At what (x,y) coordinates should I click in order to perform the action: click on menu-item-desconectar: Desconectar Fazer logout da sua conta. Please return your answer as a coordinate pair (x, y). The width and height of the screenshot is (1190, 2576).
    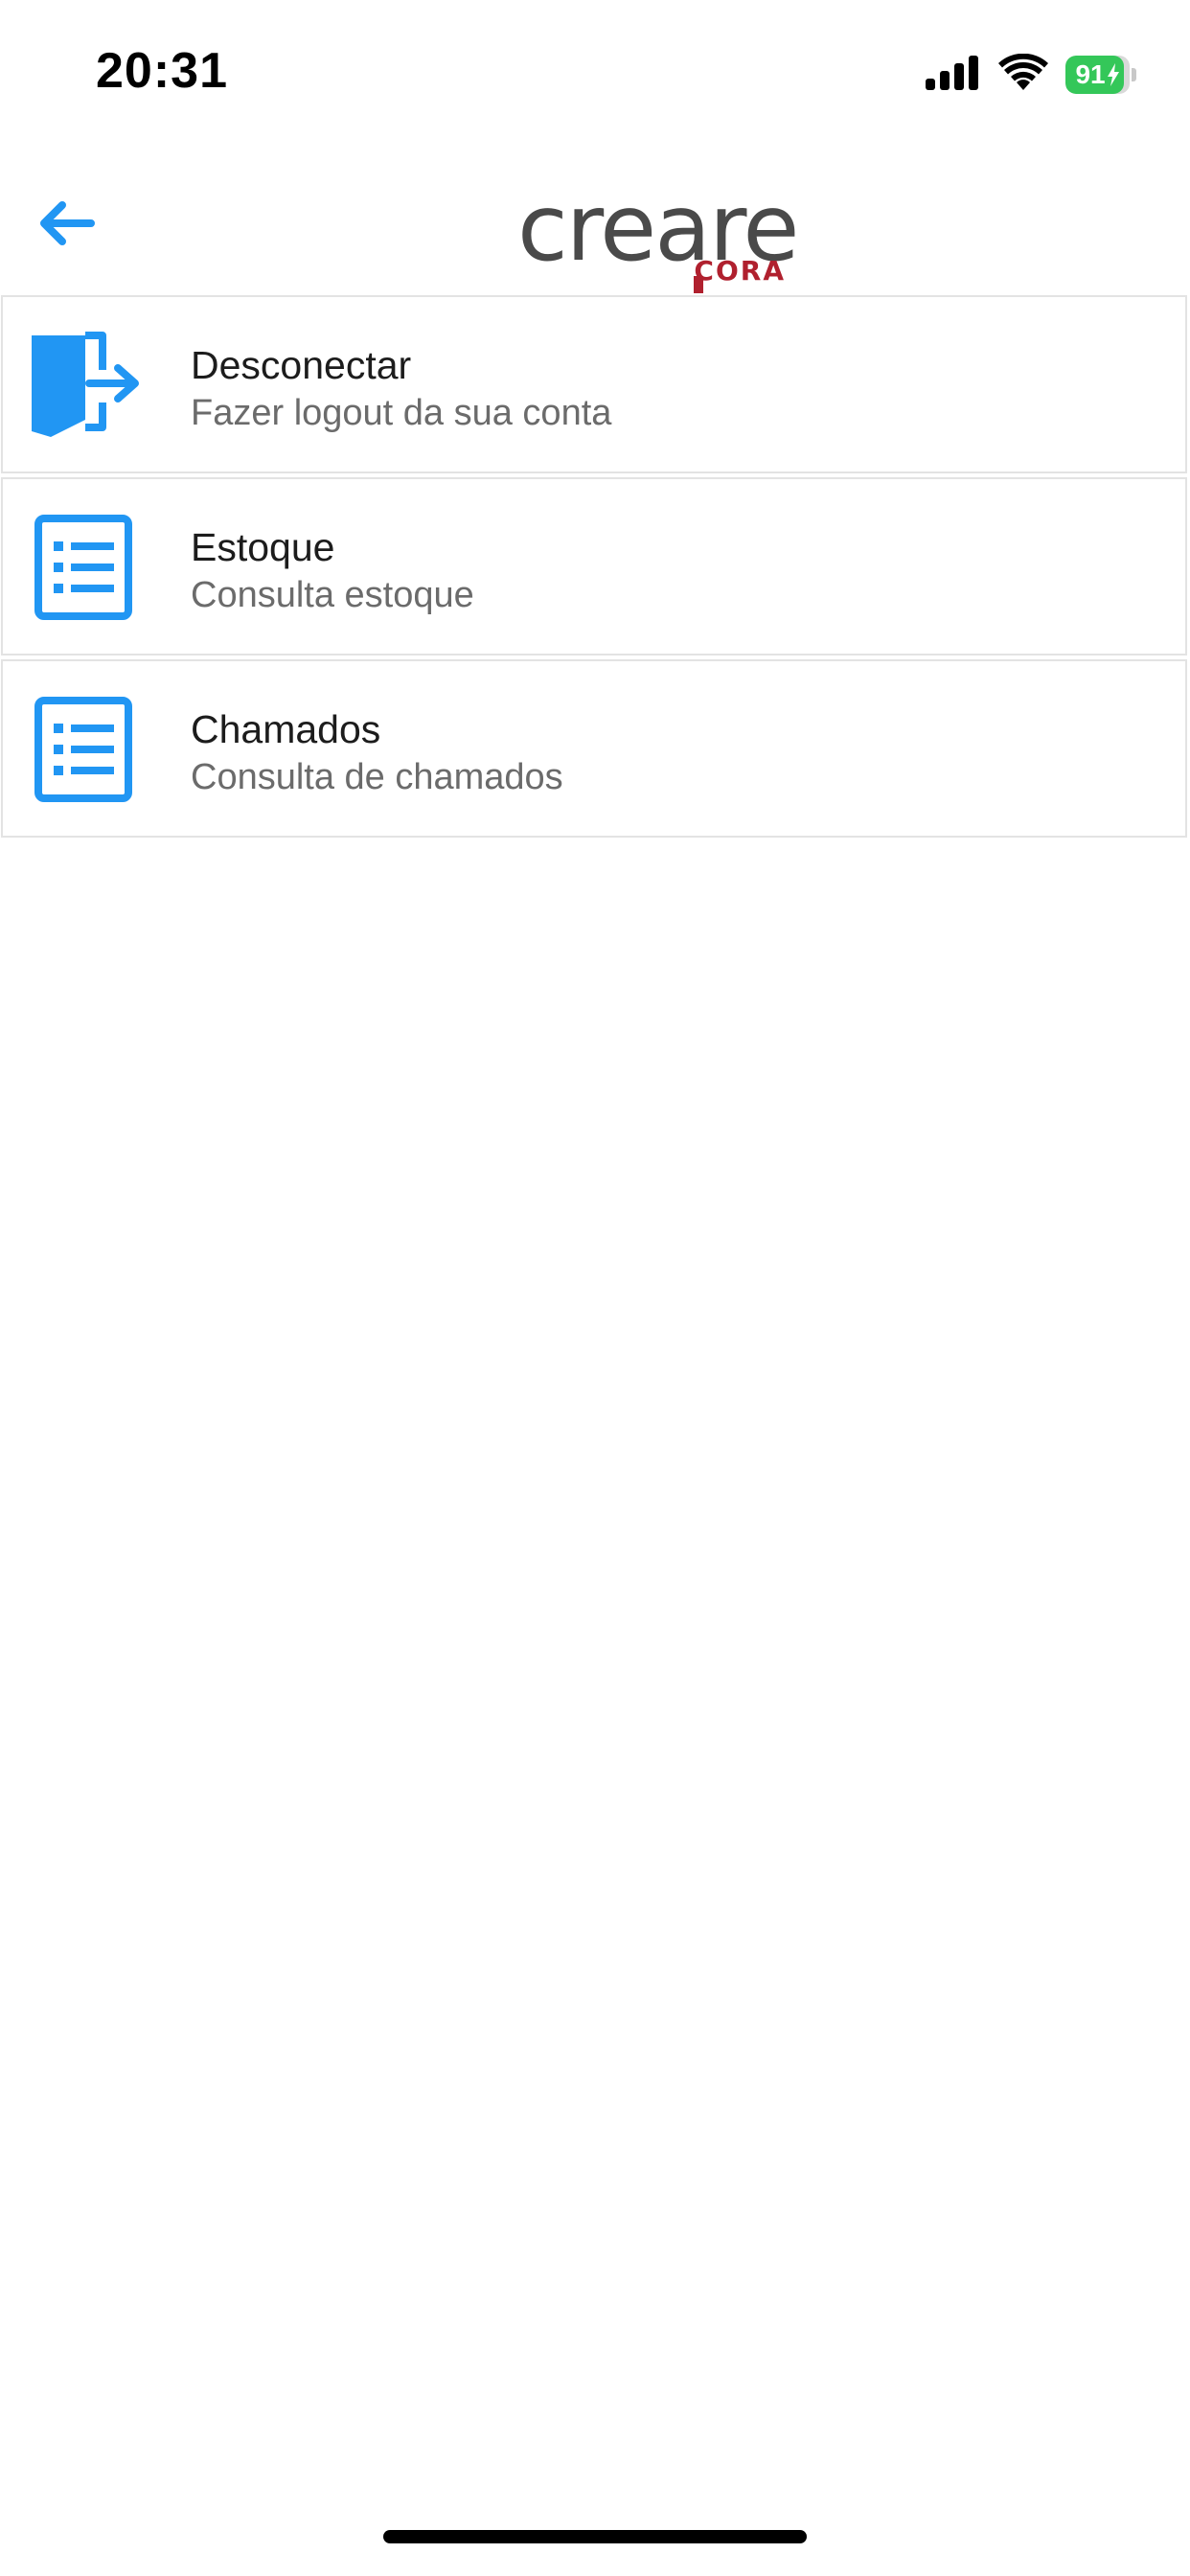
    Looking at the image, I should click on (594, 384).